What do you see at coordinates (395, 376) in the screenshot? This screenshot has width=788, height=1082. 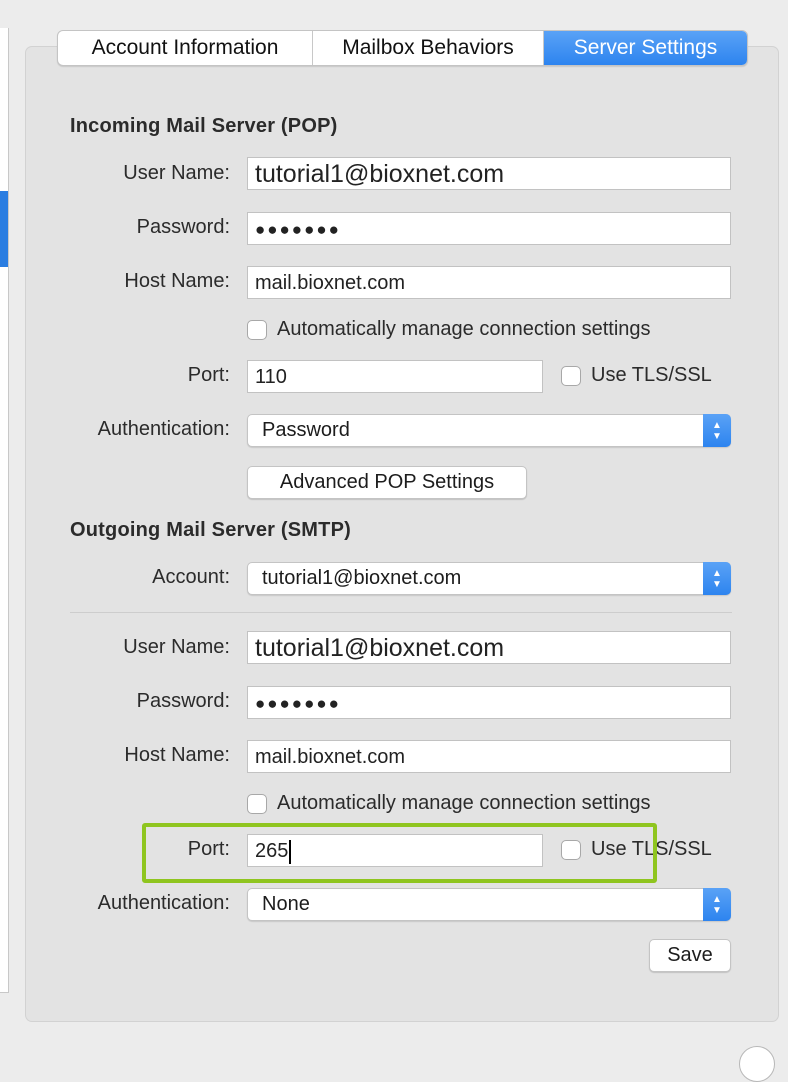 I see `incoming-port-field: 110` at bounding box center [395, 376].